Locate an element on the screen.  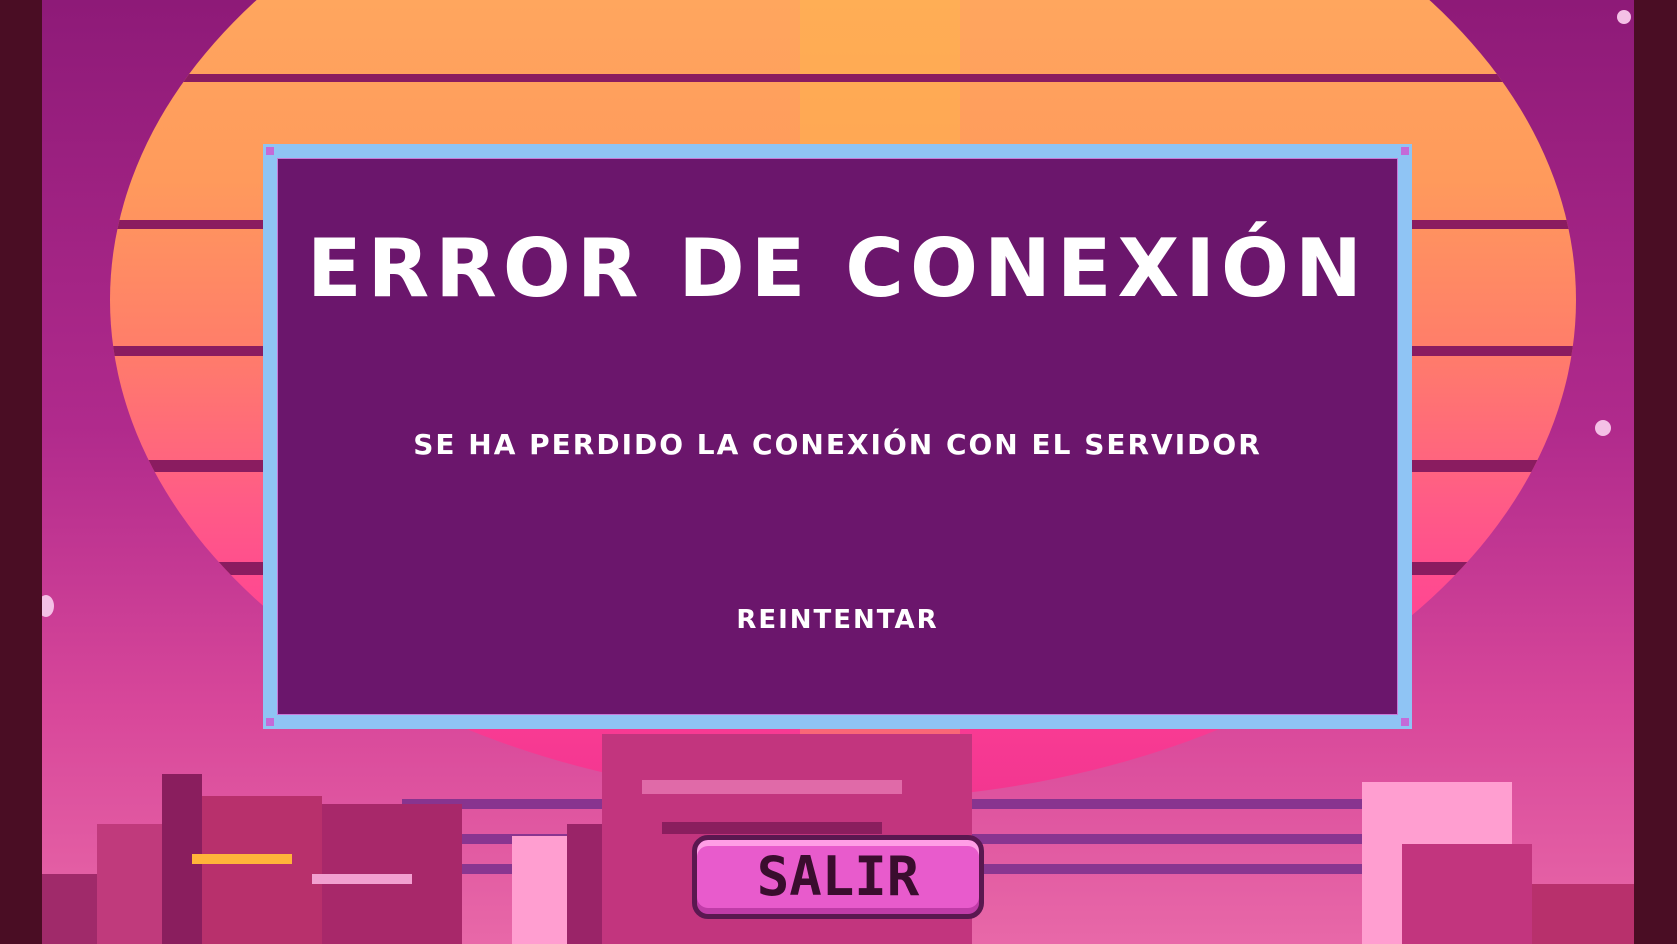
dialog-title: ERROR DE CONEXIÓN is located at coordinates (837, 268).